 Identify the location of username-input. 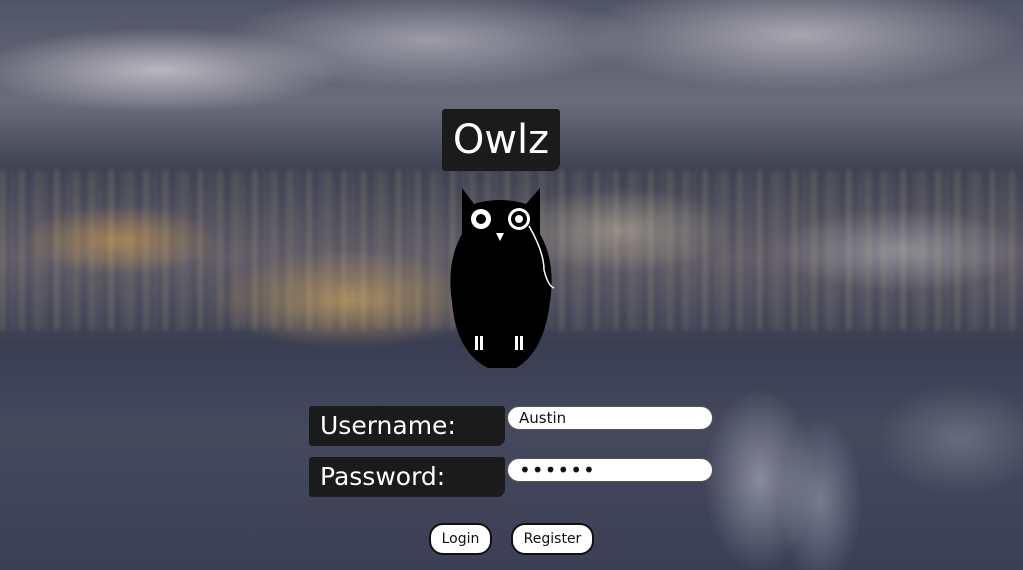
(610, 418).